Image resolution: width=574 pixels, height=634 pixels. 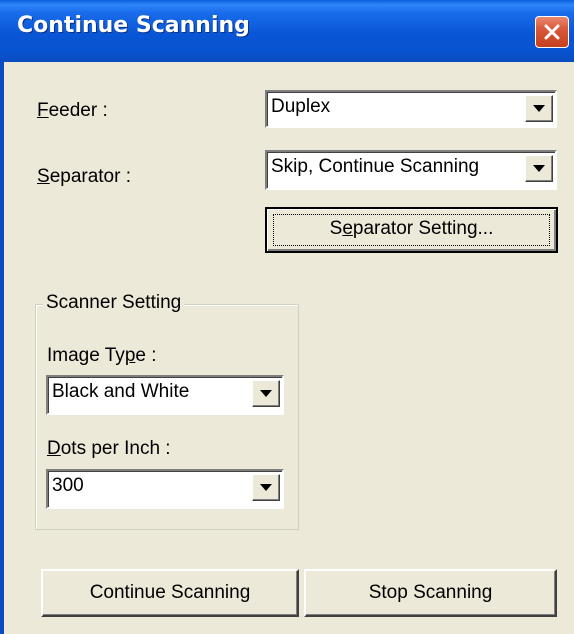 I want to click on dpi-label-text: ots per Inch :, so click(x=115, y=448).